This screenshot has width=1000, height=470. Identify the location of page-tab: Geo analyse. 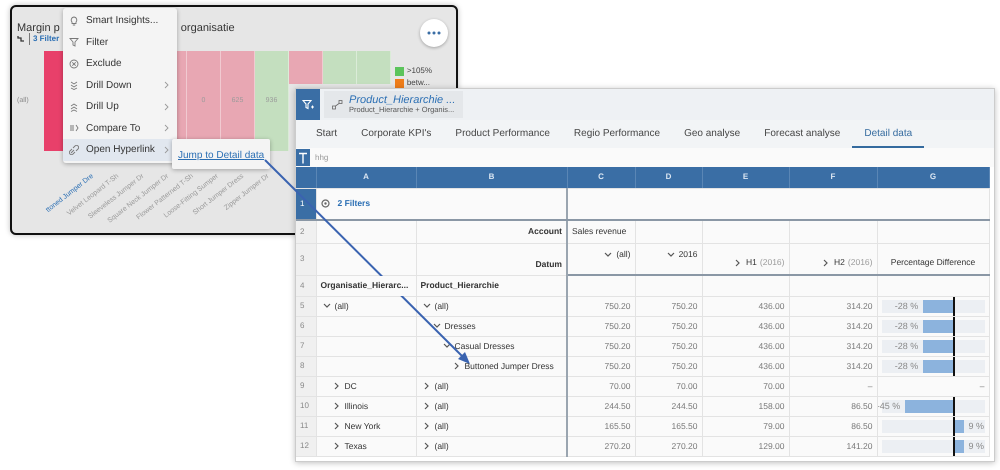
(712, 134).